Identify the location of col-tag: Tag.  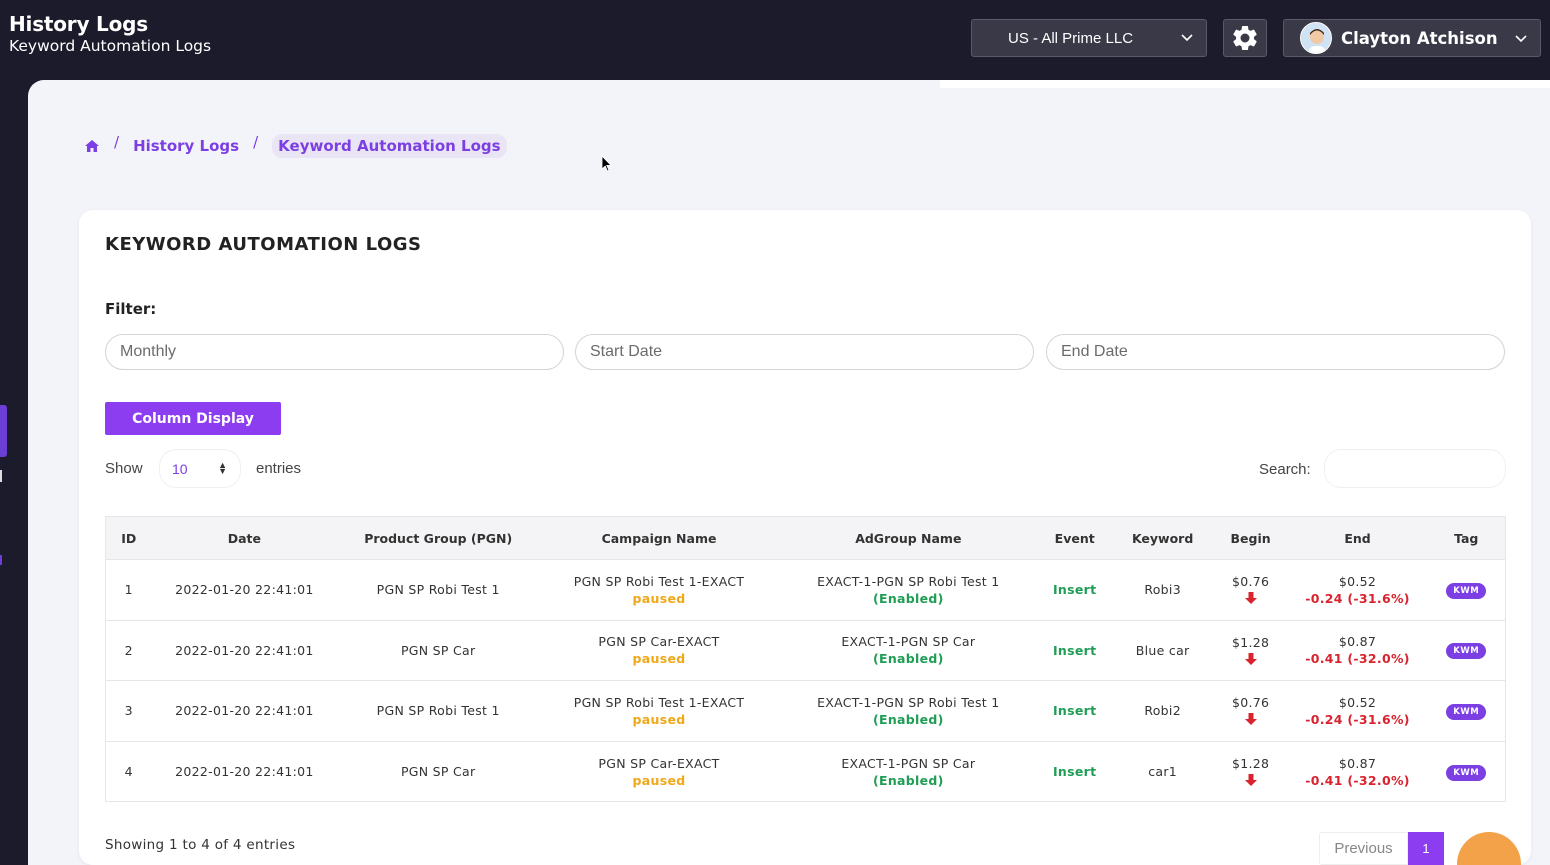
(1467, 538).